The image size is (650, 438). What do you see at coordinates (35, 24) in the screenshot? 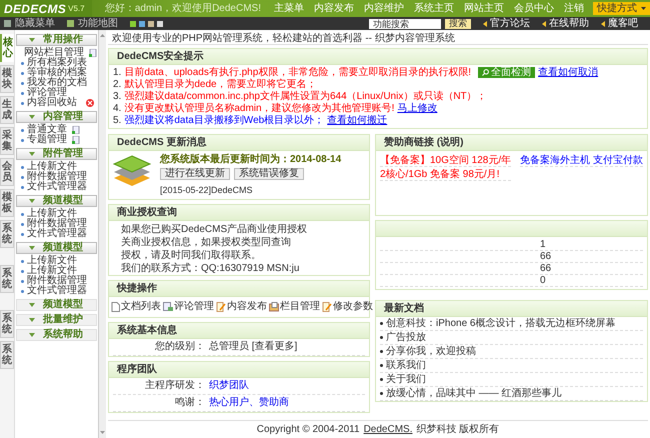
I see `hide-menu-link: 隐藏菜单` at bounding box center [35, 24].